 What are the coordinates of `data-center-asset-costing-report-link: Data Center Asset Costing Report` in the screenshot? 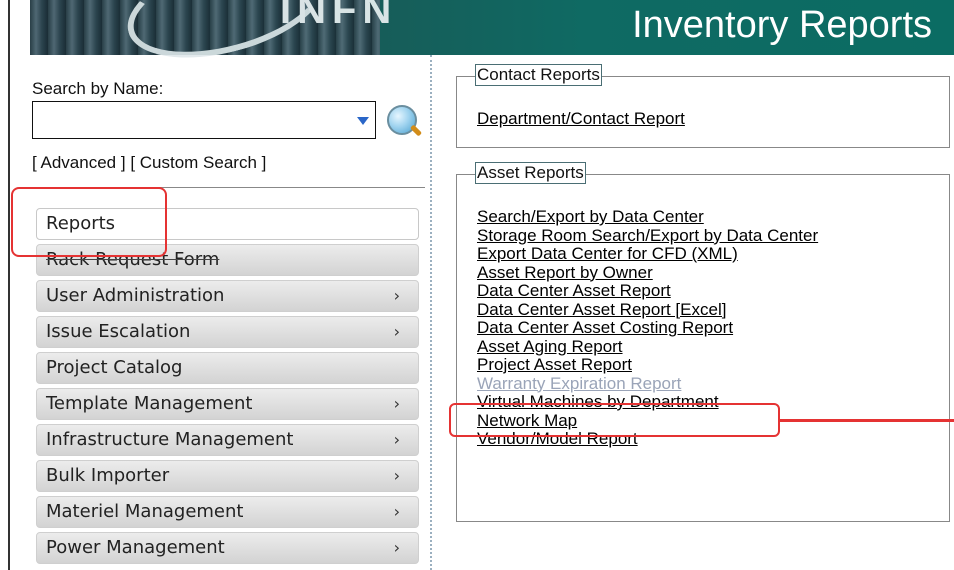 It's located at (647, 328).